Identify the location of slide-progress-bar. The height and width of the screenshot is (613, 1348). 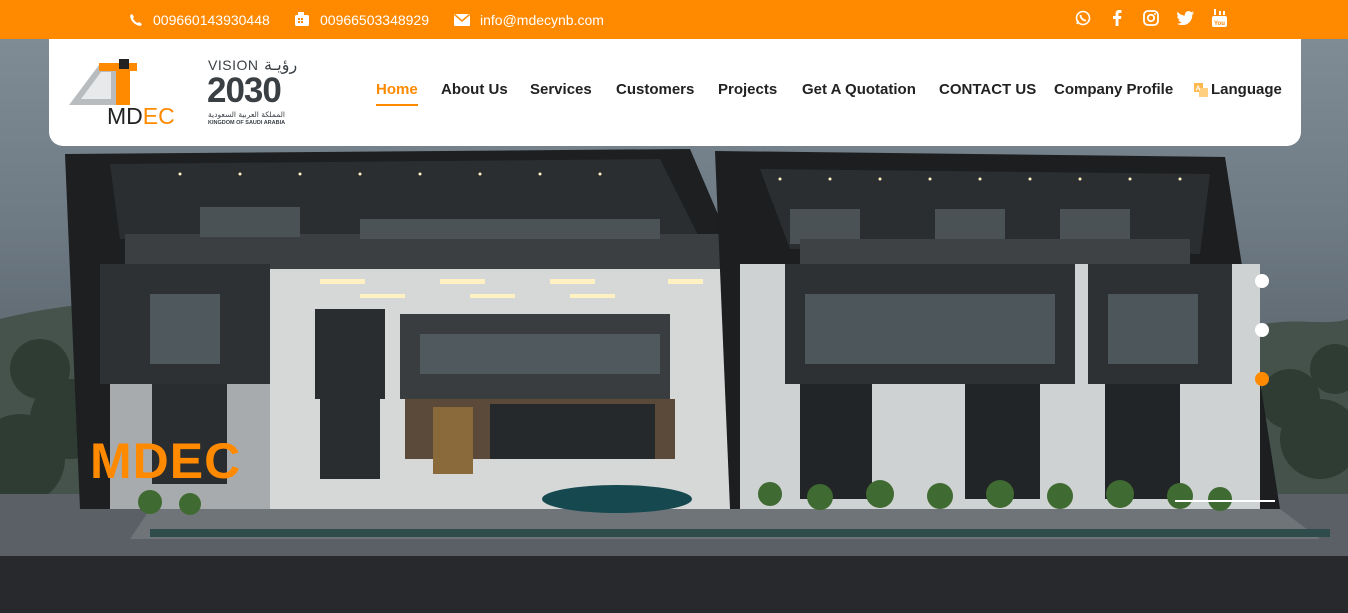
(1225, 501).